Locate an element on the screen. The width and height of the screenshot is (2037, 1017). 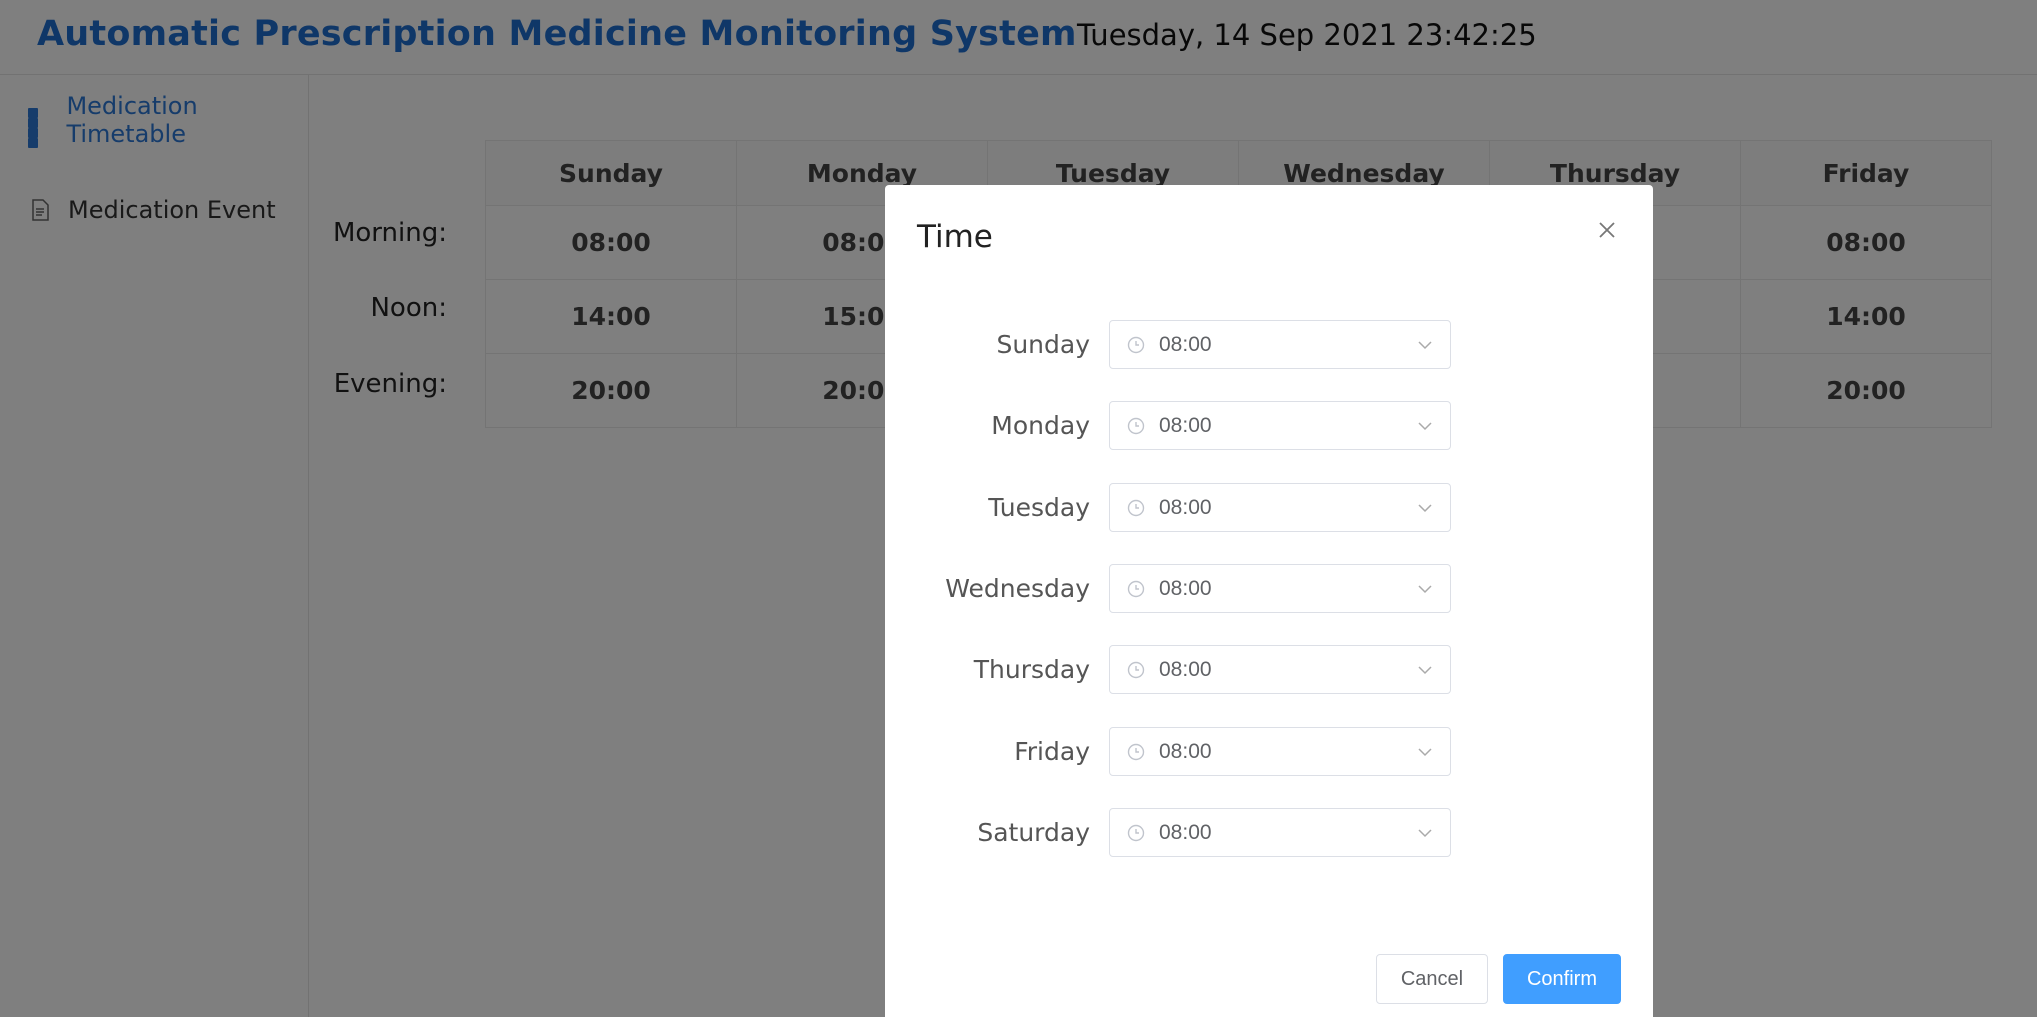
field-label-tuesday: Tuesday is located at coordinates (1039, 507).